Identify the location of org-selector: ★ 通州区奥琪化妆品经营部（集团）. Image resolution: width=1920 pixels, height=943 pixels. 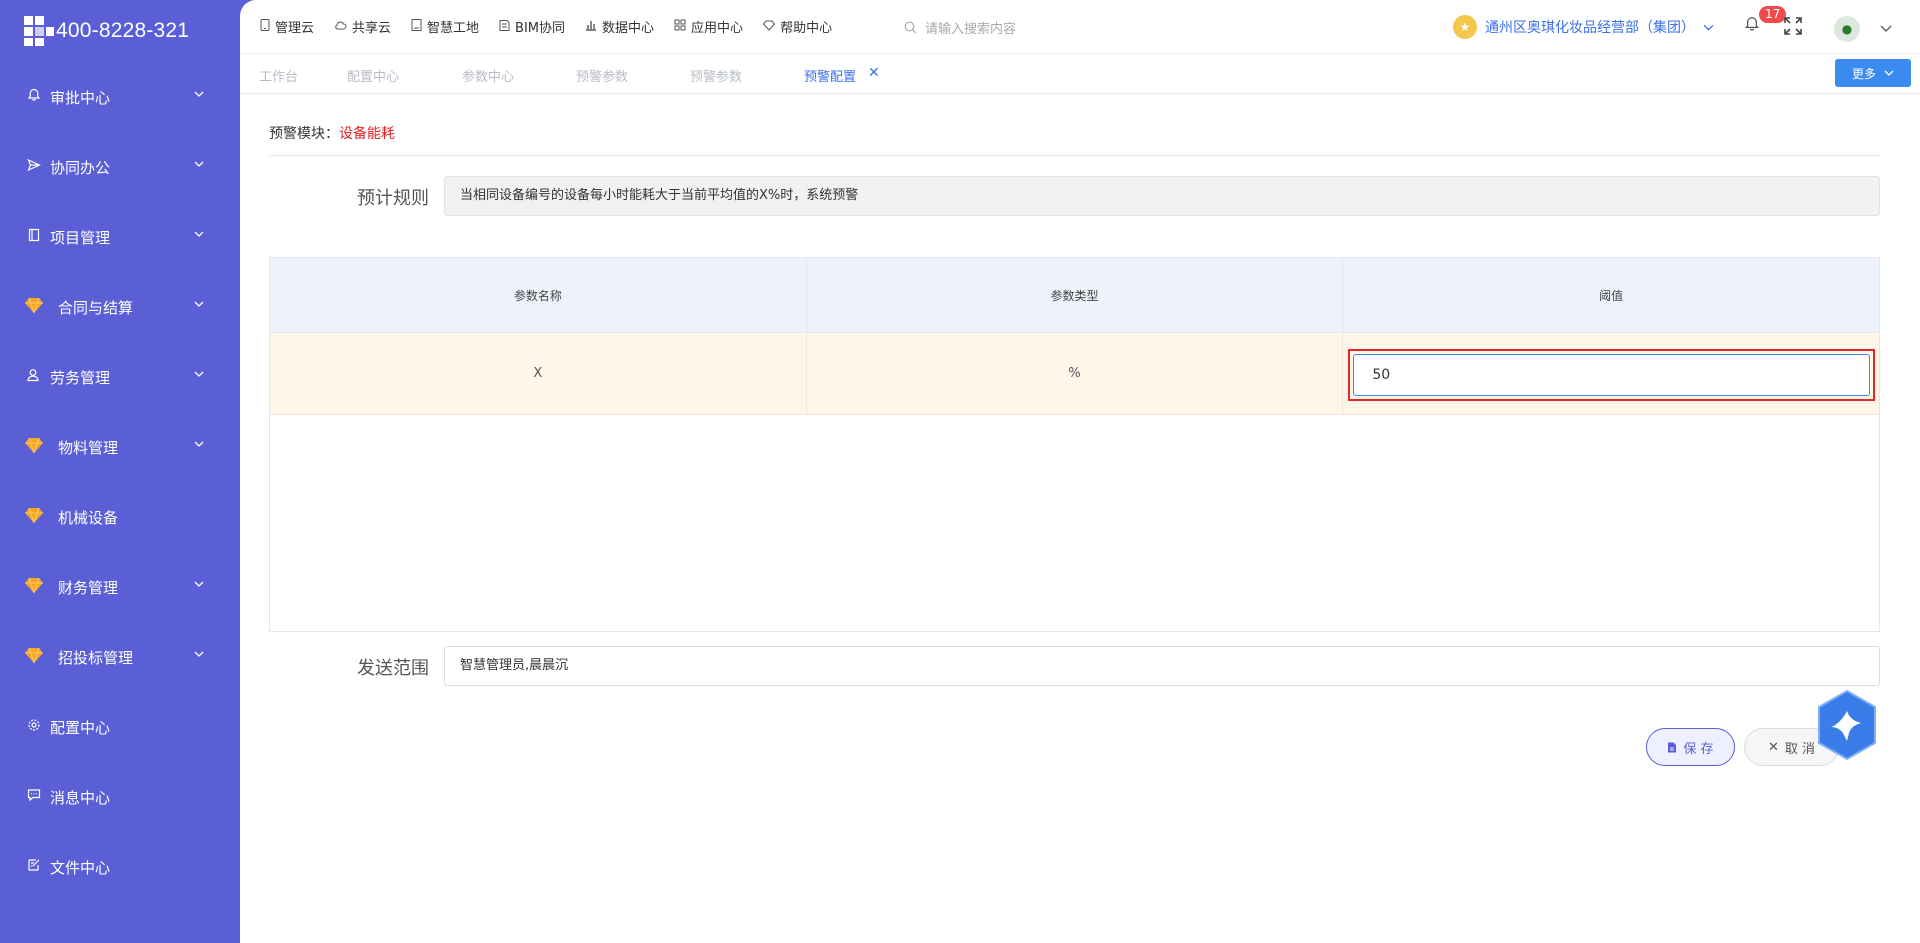
(1583, 27).